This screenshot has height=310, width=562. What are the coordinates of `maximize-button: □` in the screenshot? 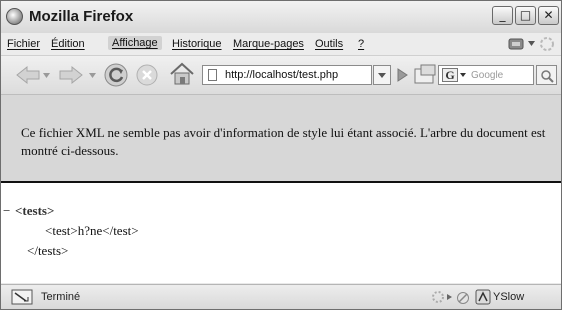 It's located at (525, 15).